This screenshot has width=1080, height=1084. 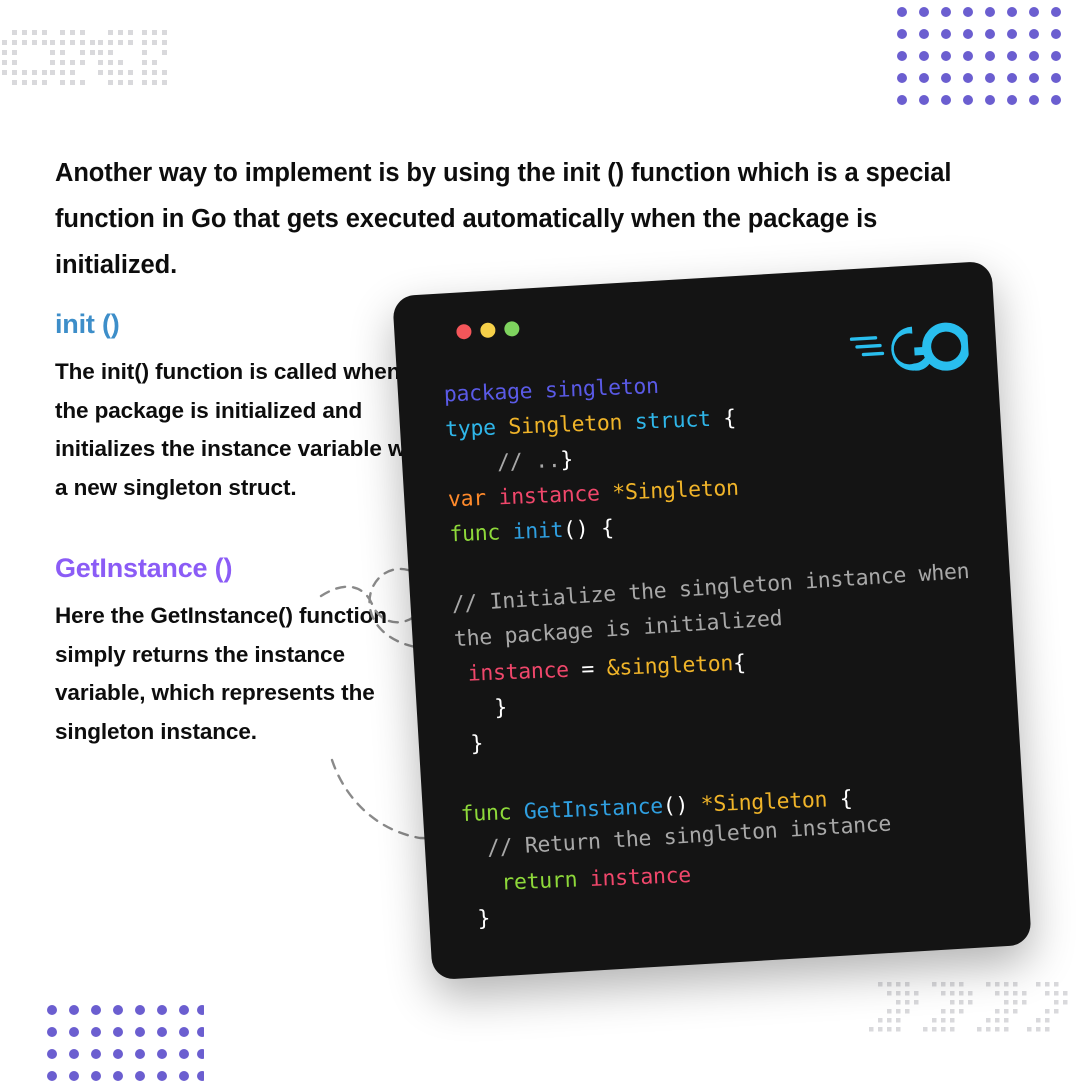 I want to click on decorative-dots-bottom-right, so click(x=968, y=1012).